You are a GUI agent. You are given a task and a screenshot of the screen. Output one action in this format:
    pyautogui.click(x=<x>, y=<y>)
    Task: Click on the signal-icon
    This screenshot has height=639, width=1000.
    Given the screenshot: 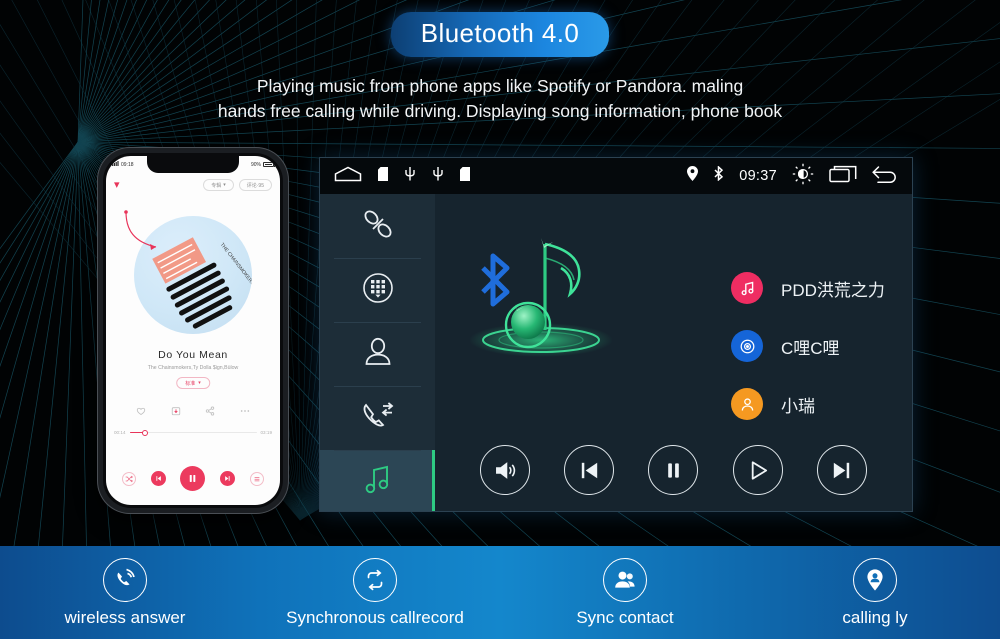 What is the action you would take?
    pyautogui.click(x=115, y=164)
    